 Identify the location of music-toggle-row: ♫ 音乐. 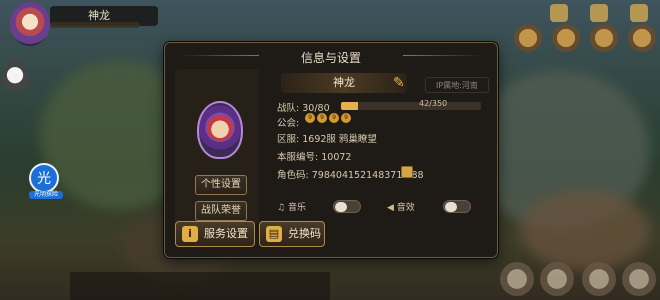
(319, 208).